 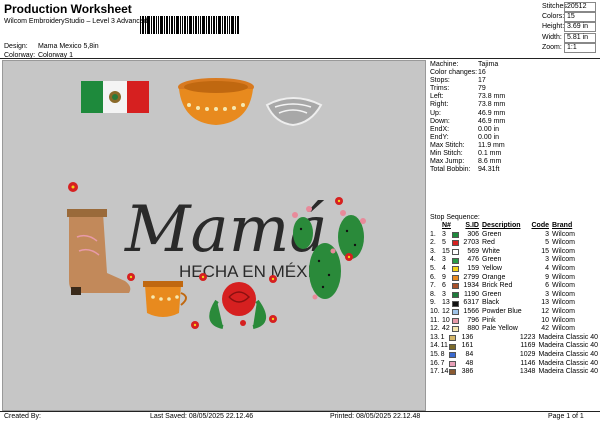 I want to click on color-description: Green, so click(x=492, y=234).